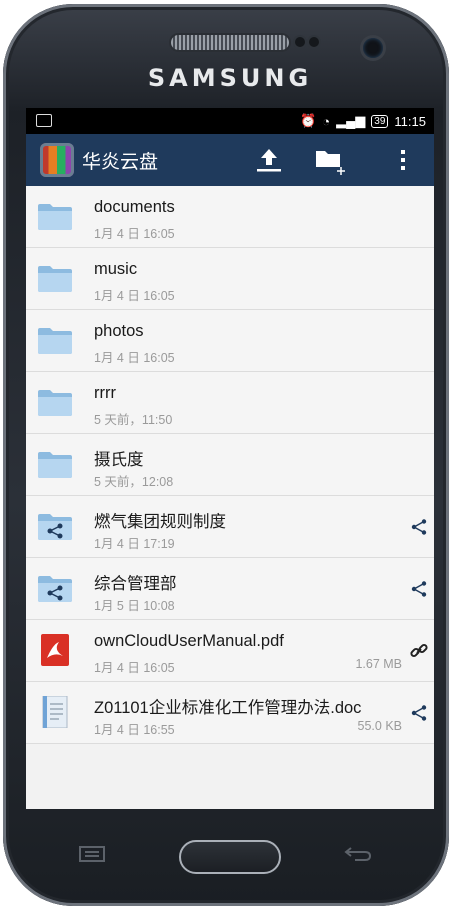 This screenshot has width=454, height=910. Describe the element at coordinates (230, 279) in the screenshot. I see `file-list-item: music 1月 4 日 16:05` at that location.